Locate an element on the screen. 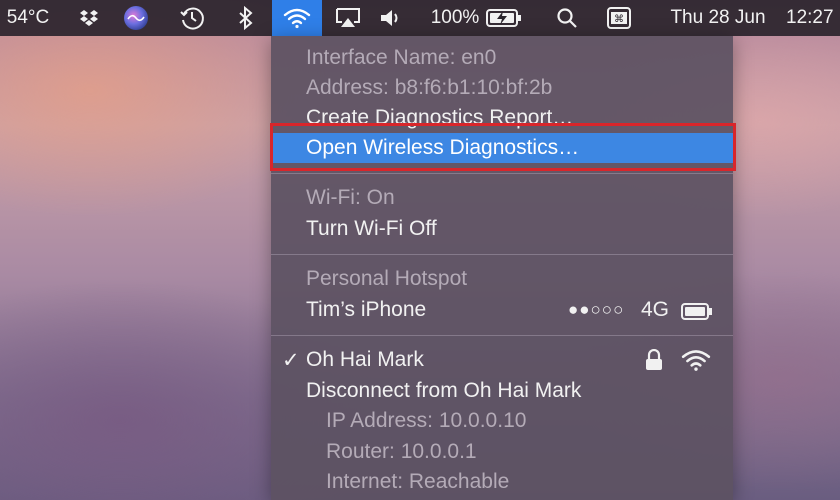  menu-bar: 54°C 100% ⌘ Thu 28 Jun 12:27 is located at coordinates (420, 18).